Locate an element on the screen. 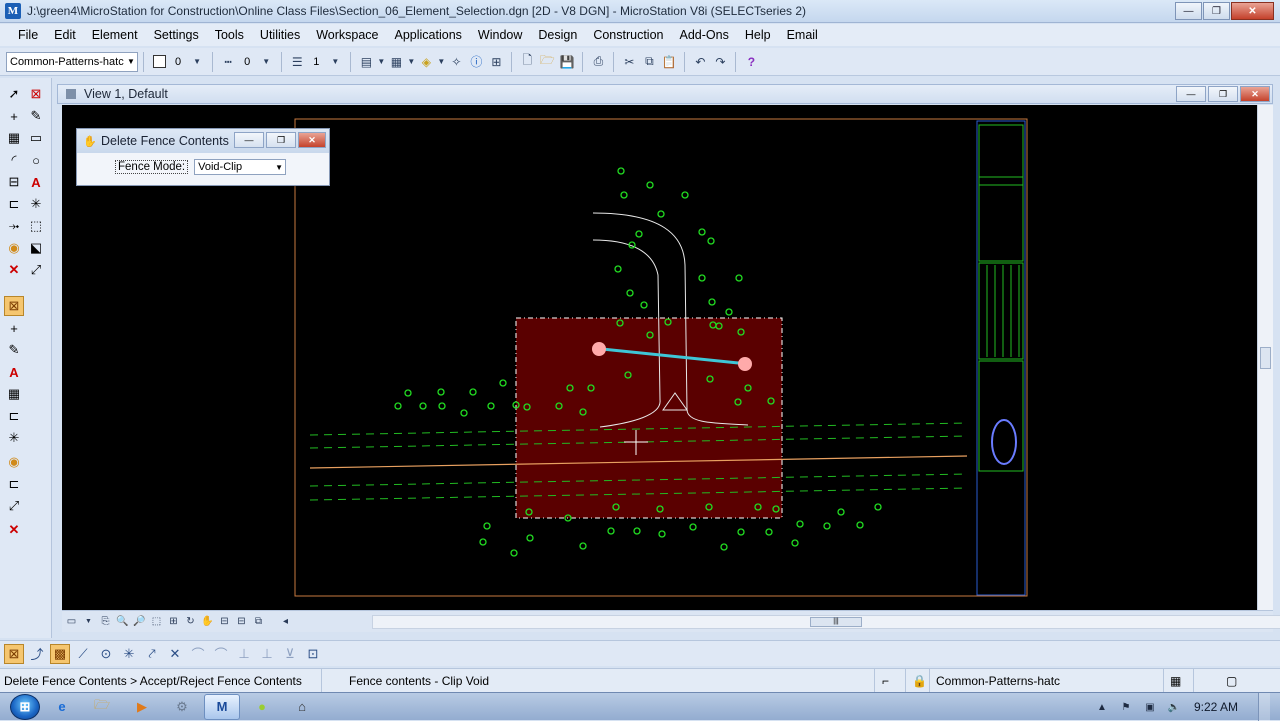 The image size is (1280, 721). line-icon: ⟋ is located at coordinates (83, 654).